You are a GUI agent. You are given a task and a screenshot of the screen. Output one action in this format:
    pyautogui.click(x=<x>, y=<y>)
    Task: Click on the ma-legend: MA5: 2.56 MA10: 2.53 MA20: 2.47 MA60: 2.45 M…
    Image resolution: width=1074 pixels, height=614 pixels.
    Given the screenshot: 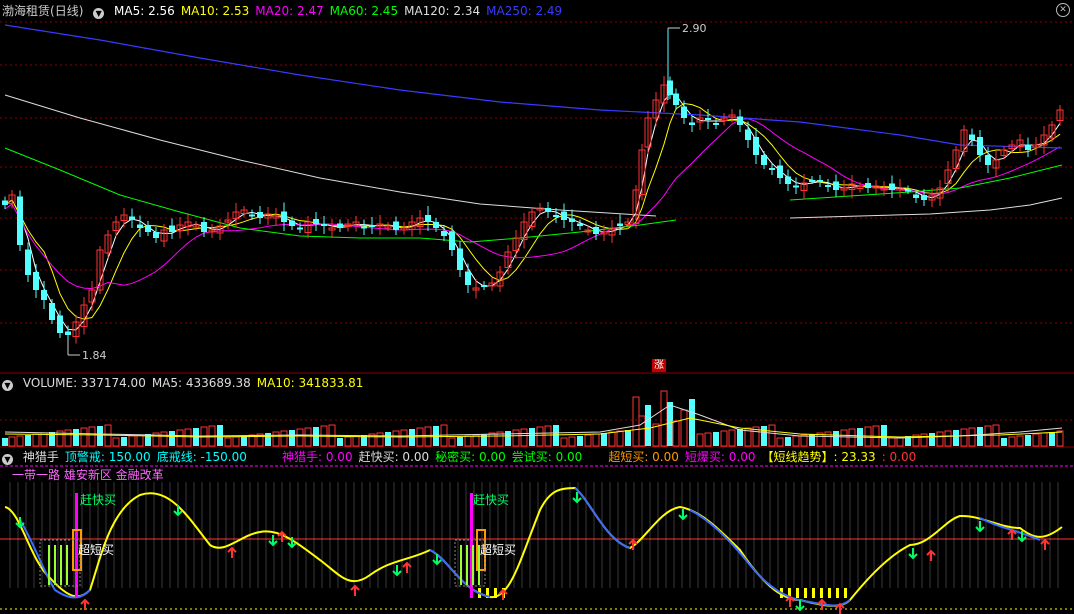 What is the action you would take?
    pyautogui.click(x=341, y=11)
    